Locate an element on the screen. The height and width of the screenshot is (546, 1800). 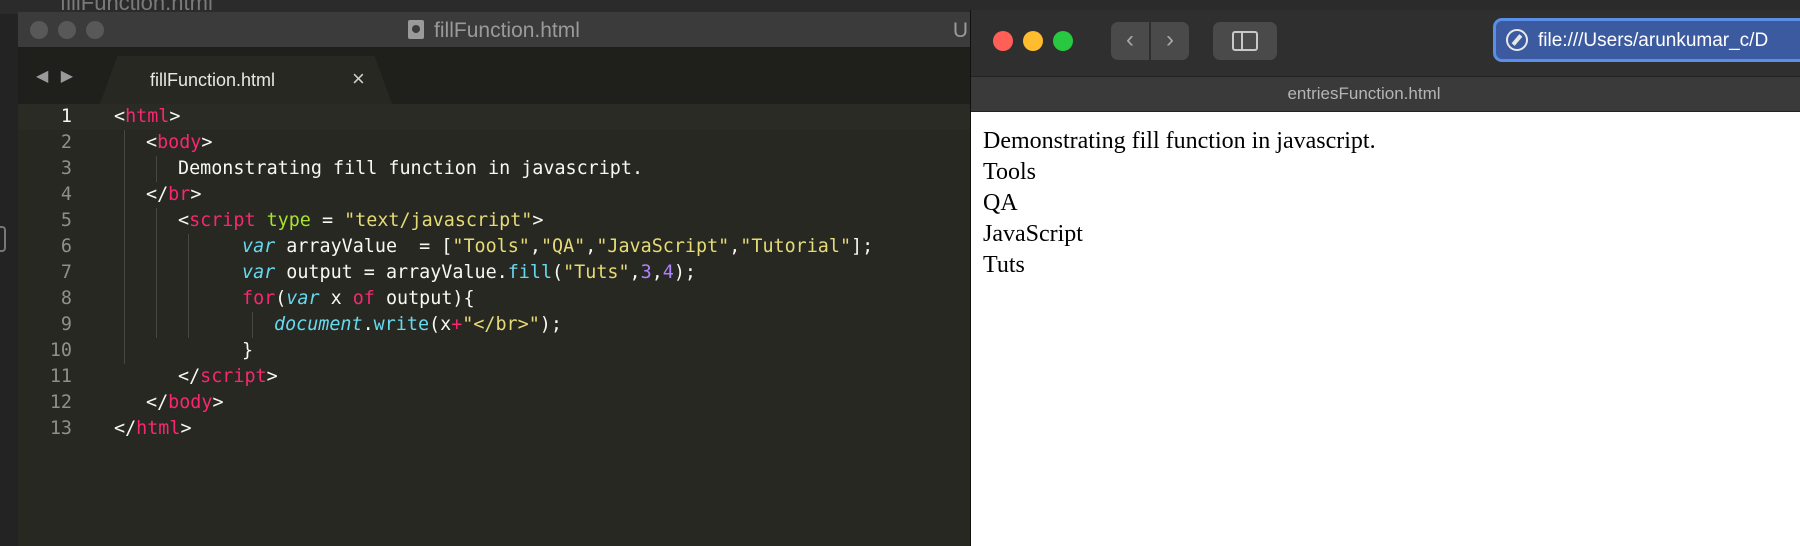
tab-label: fillFunction.html is located at coordinates (213, 80).